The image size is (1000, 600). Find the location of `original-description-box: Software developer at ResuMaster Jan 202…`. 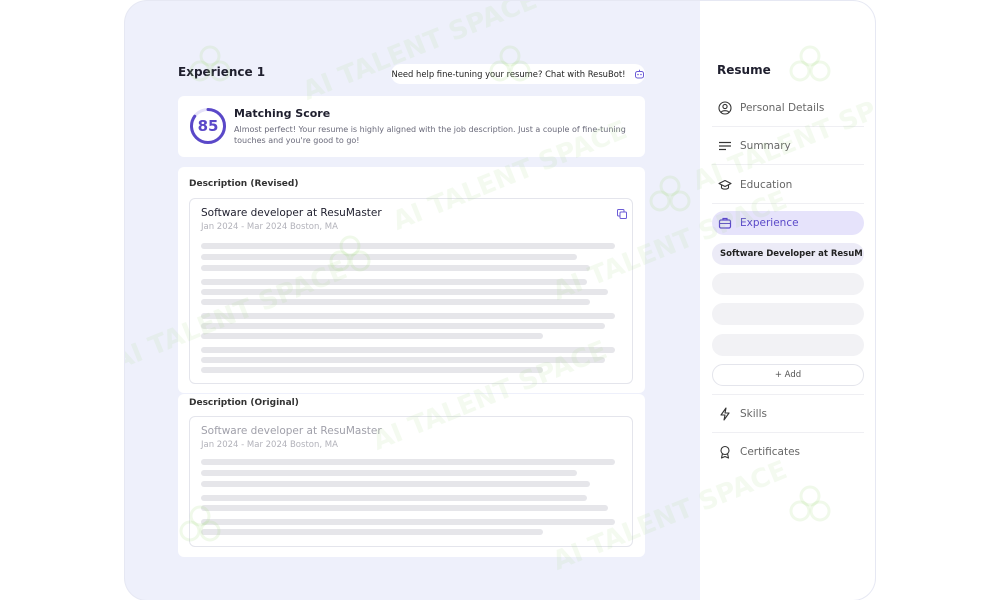

original-description-box: Software developer at ResuMaster Jan 202… is located at coordinates (411, 481).